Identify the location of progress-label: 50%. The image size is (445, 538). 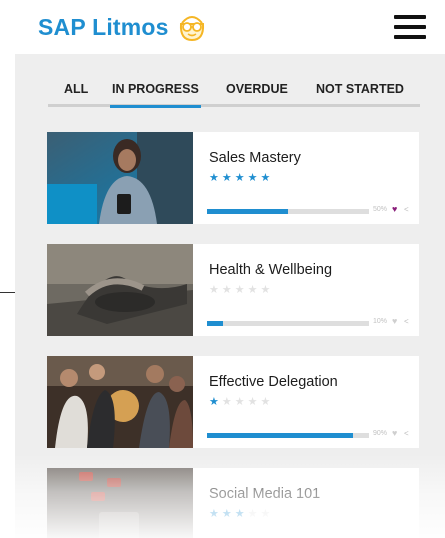
(380, 209).